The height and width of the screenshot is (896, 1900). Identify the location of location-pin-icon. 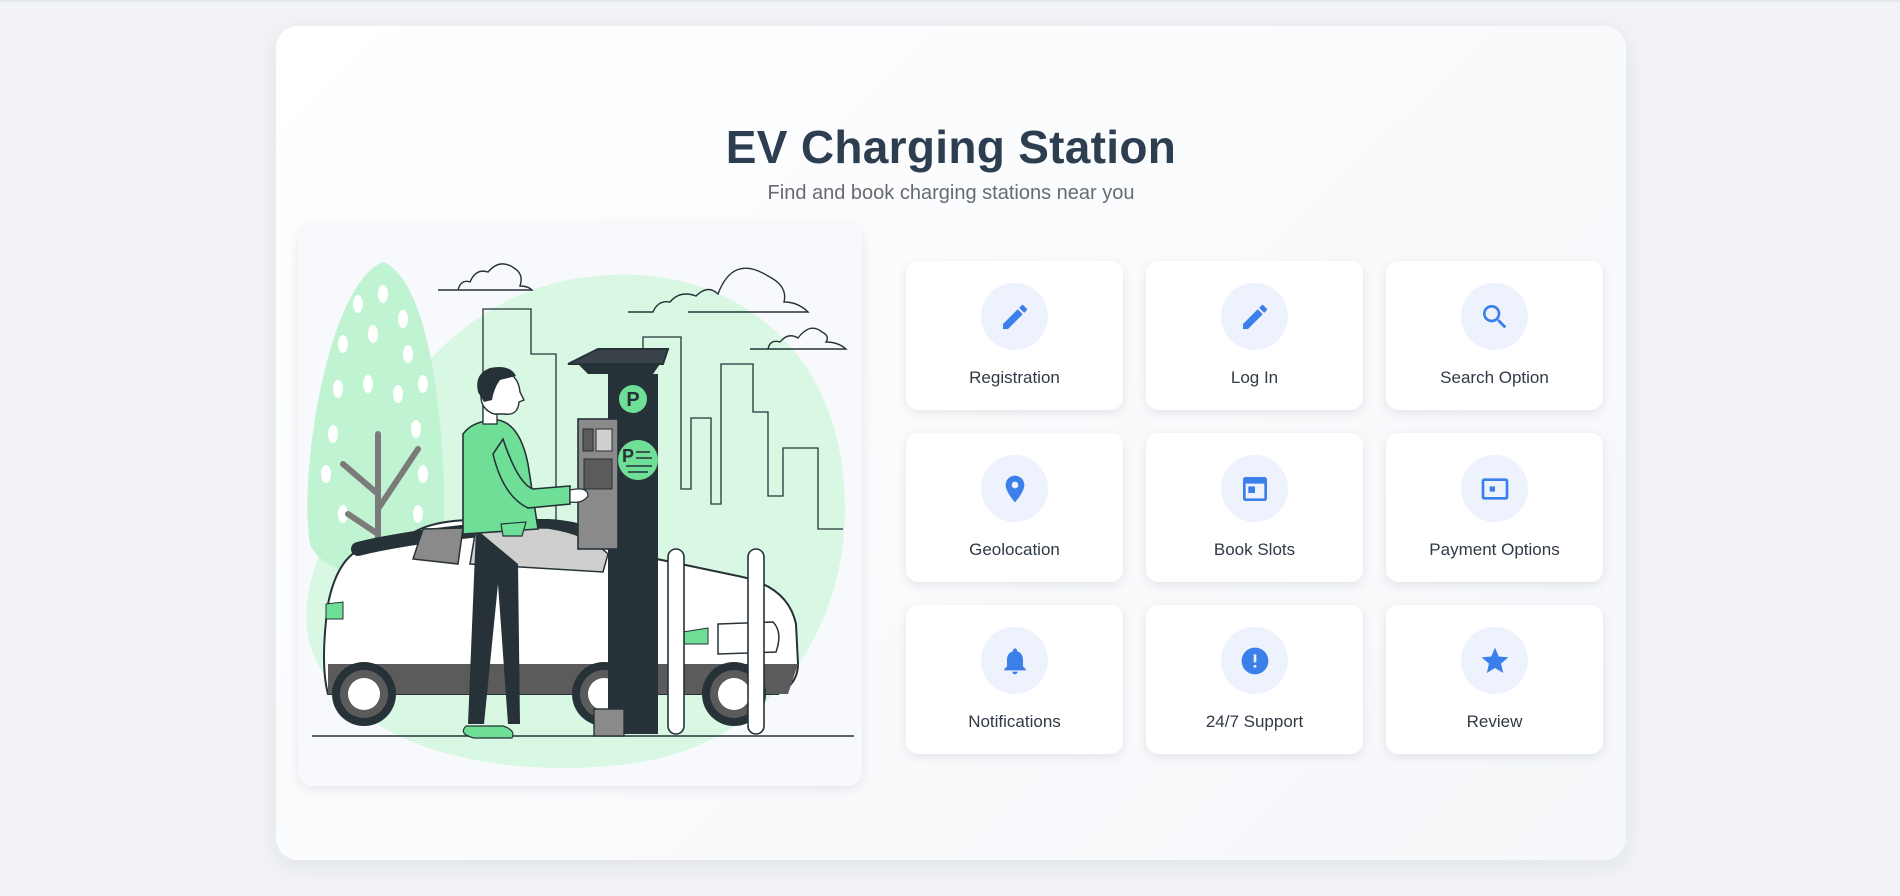
(1014, 488).